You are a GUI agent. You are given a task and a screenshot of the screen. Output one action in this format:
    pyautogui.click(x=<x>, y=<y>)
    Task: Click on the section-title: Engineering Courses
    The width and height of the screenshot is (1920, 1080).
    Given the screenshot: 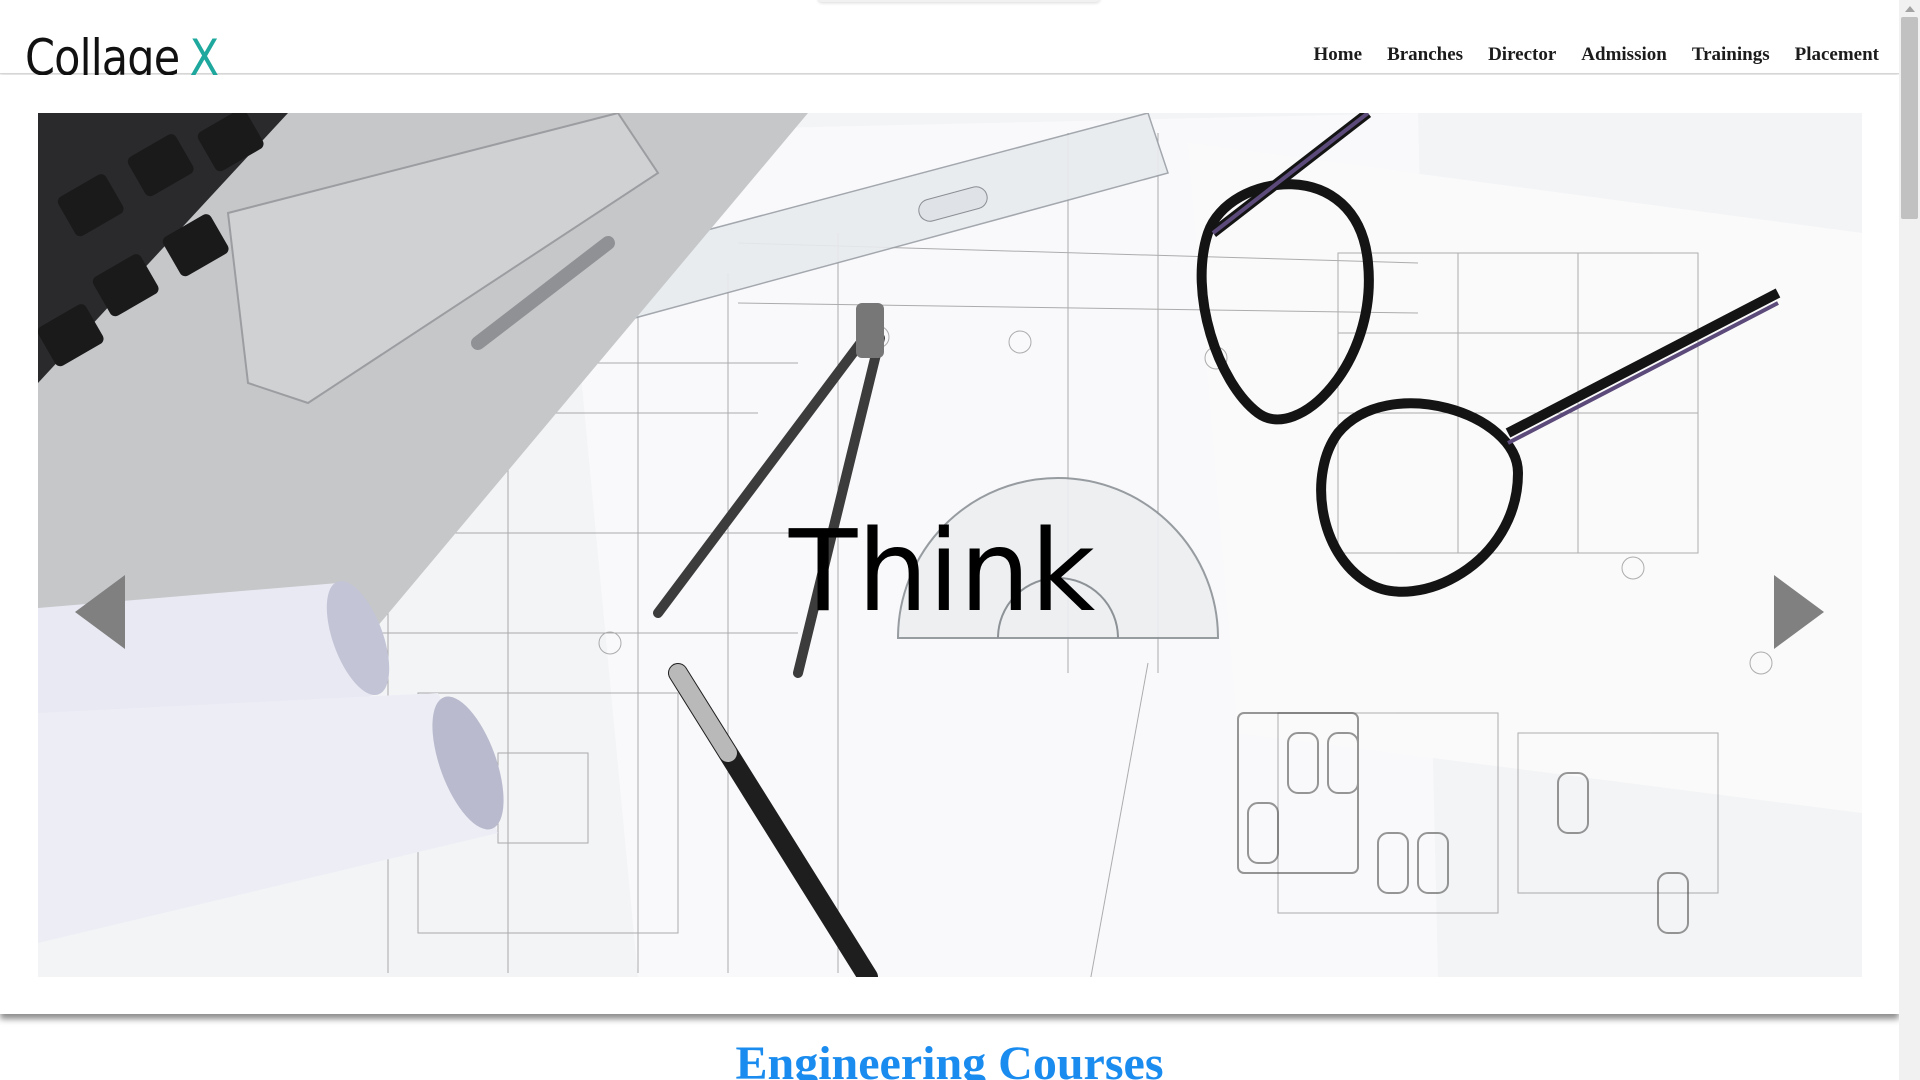 What is the action you would take?
    pyautogui.click(x=949, y=1058)
    